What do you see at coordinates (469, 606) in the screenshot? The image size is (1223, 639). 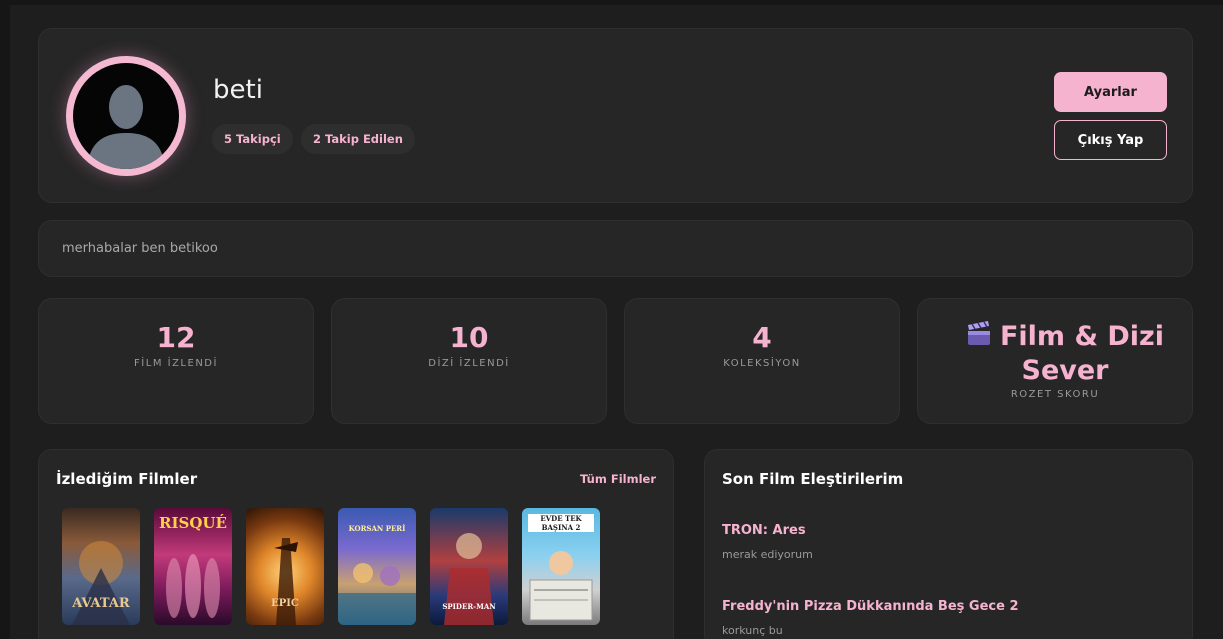 I see `poster-logo: SPIDER-MAN` at bounding box center [469, 606].